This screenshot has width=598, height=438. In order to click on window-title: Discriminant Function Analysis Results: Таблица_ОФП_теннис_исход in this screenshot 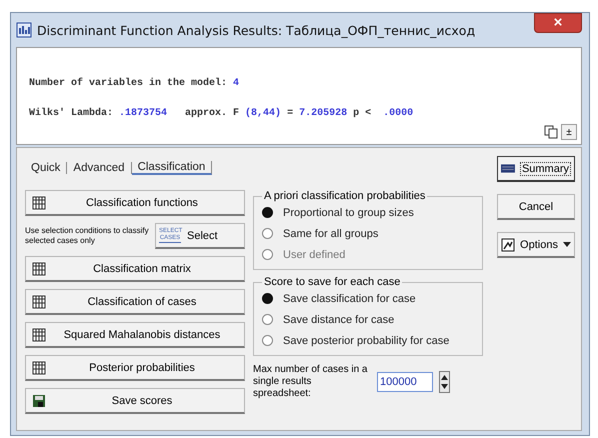, I will do `click(256, 30)`.